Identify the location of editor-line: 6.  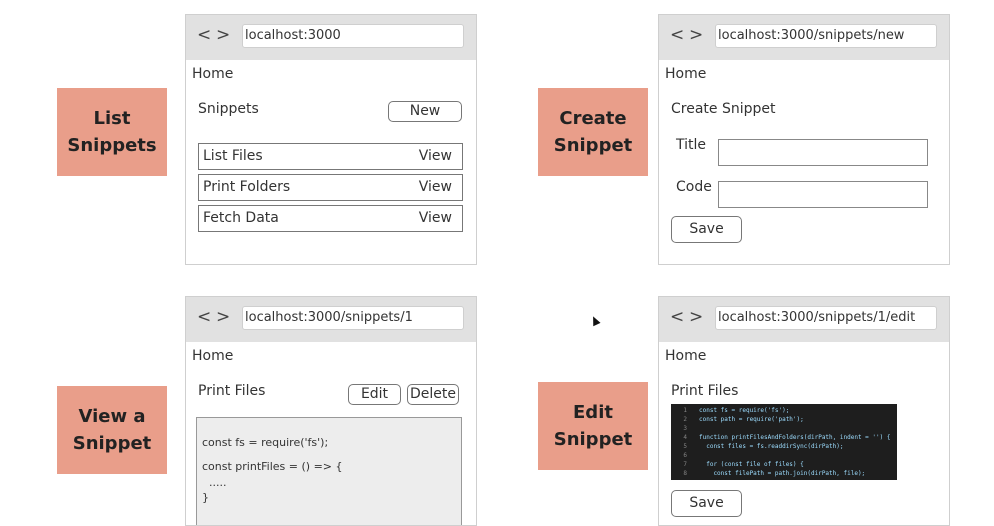
(685, 455).